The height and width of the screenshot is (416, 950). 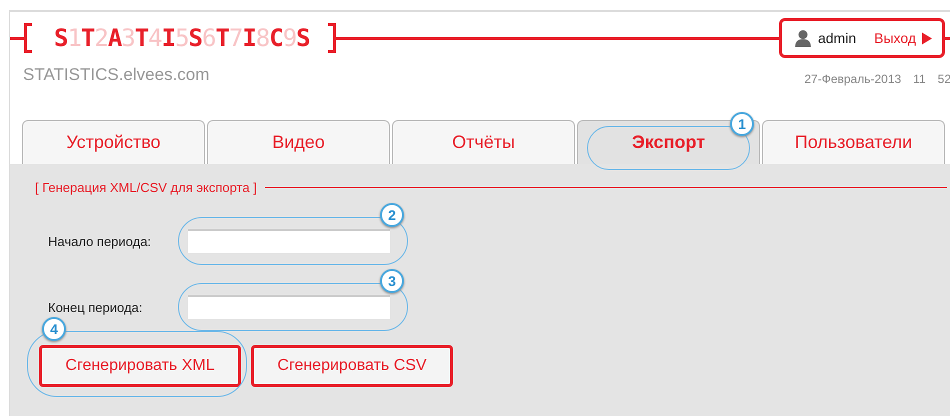 What do you see at coordinates (116, 75) in the screenshot?
I see `site-name: STATISTICS.elvees.com` at bounding box center [116, 75].